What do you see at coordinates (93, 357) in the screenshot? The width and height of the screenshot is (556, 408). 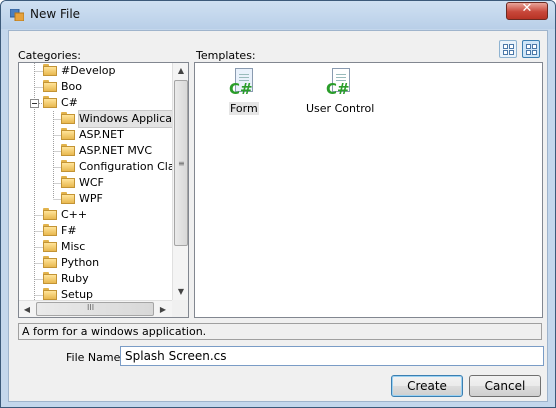 I see `file-name-label: File Name` at bounding box center [93, 357].